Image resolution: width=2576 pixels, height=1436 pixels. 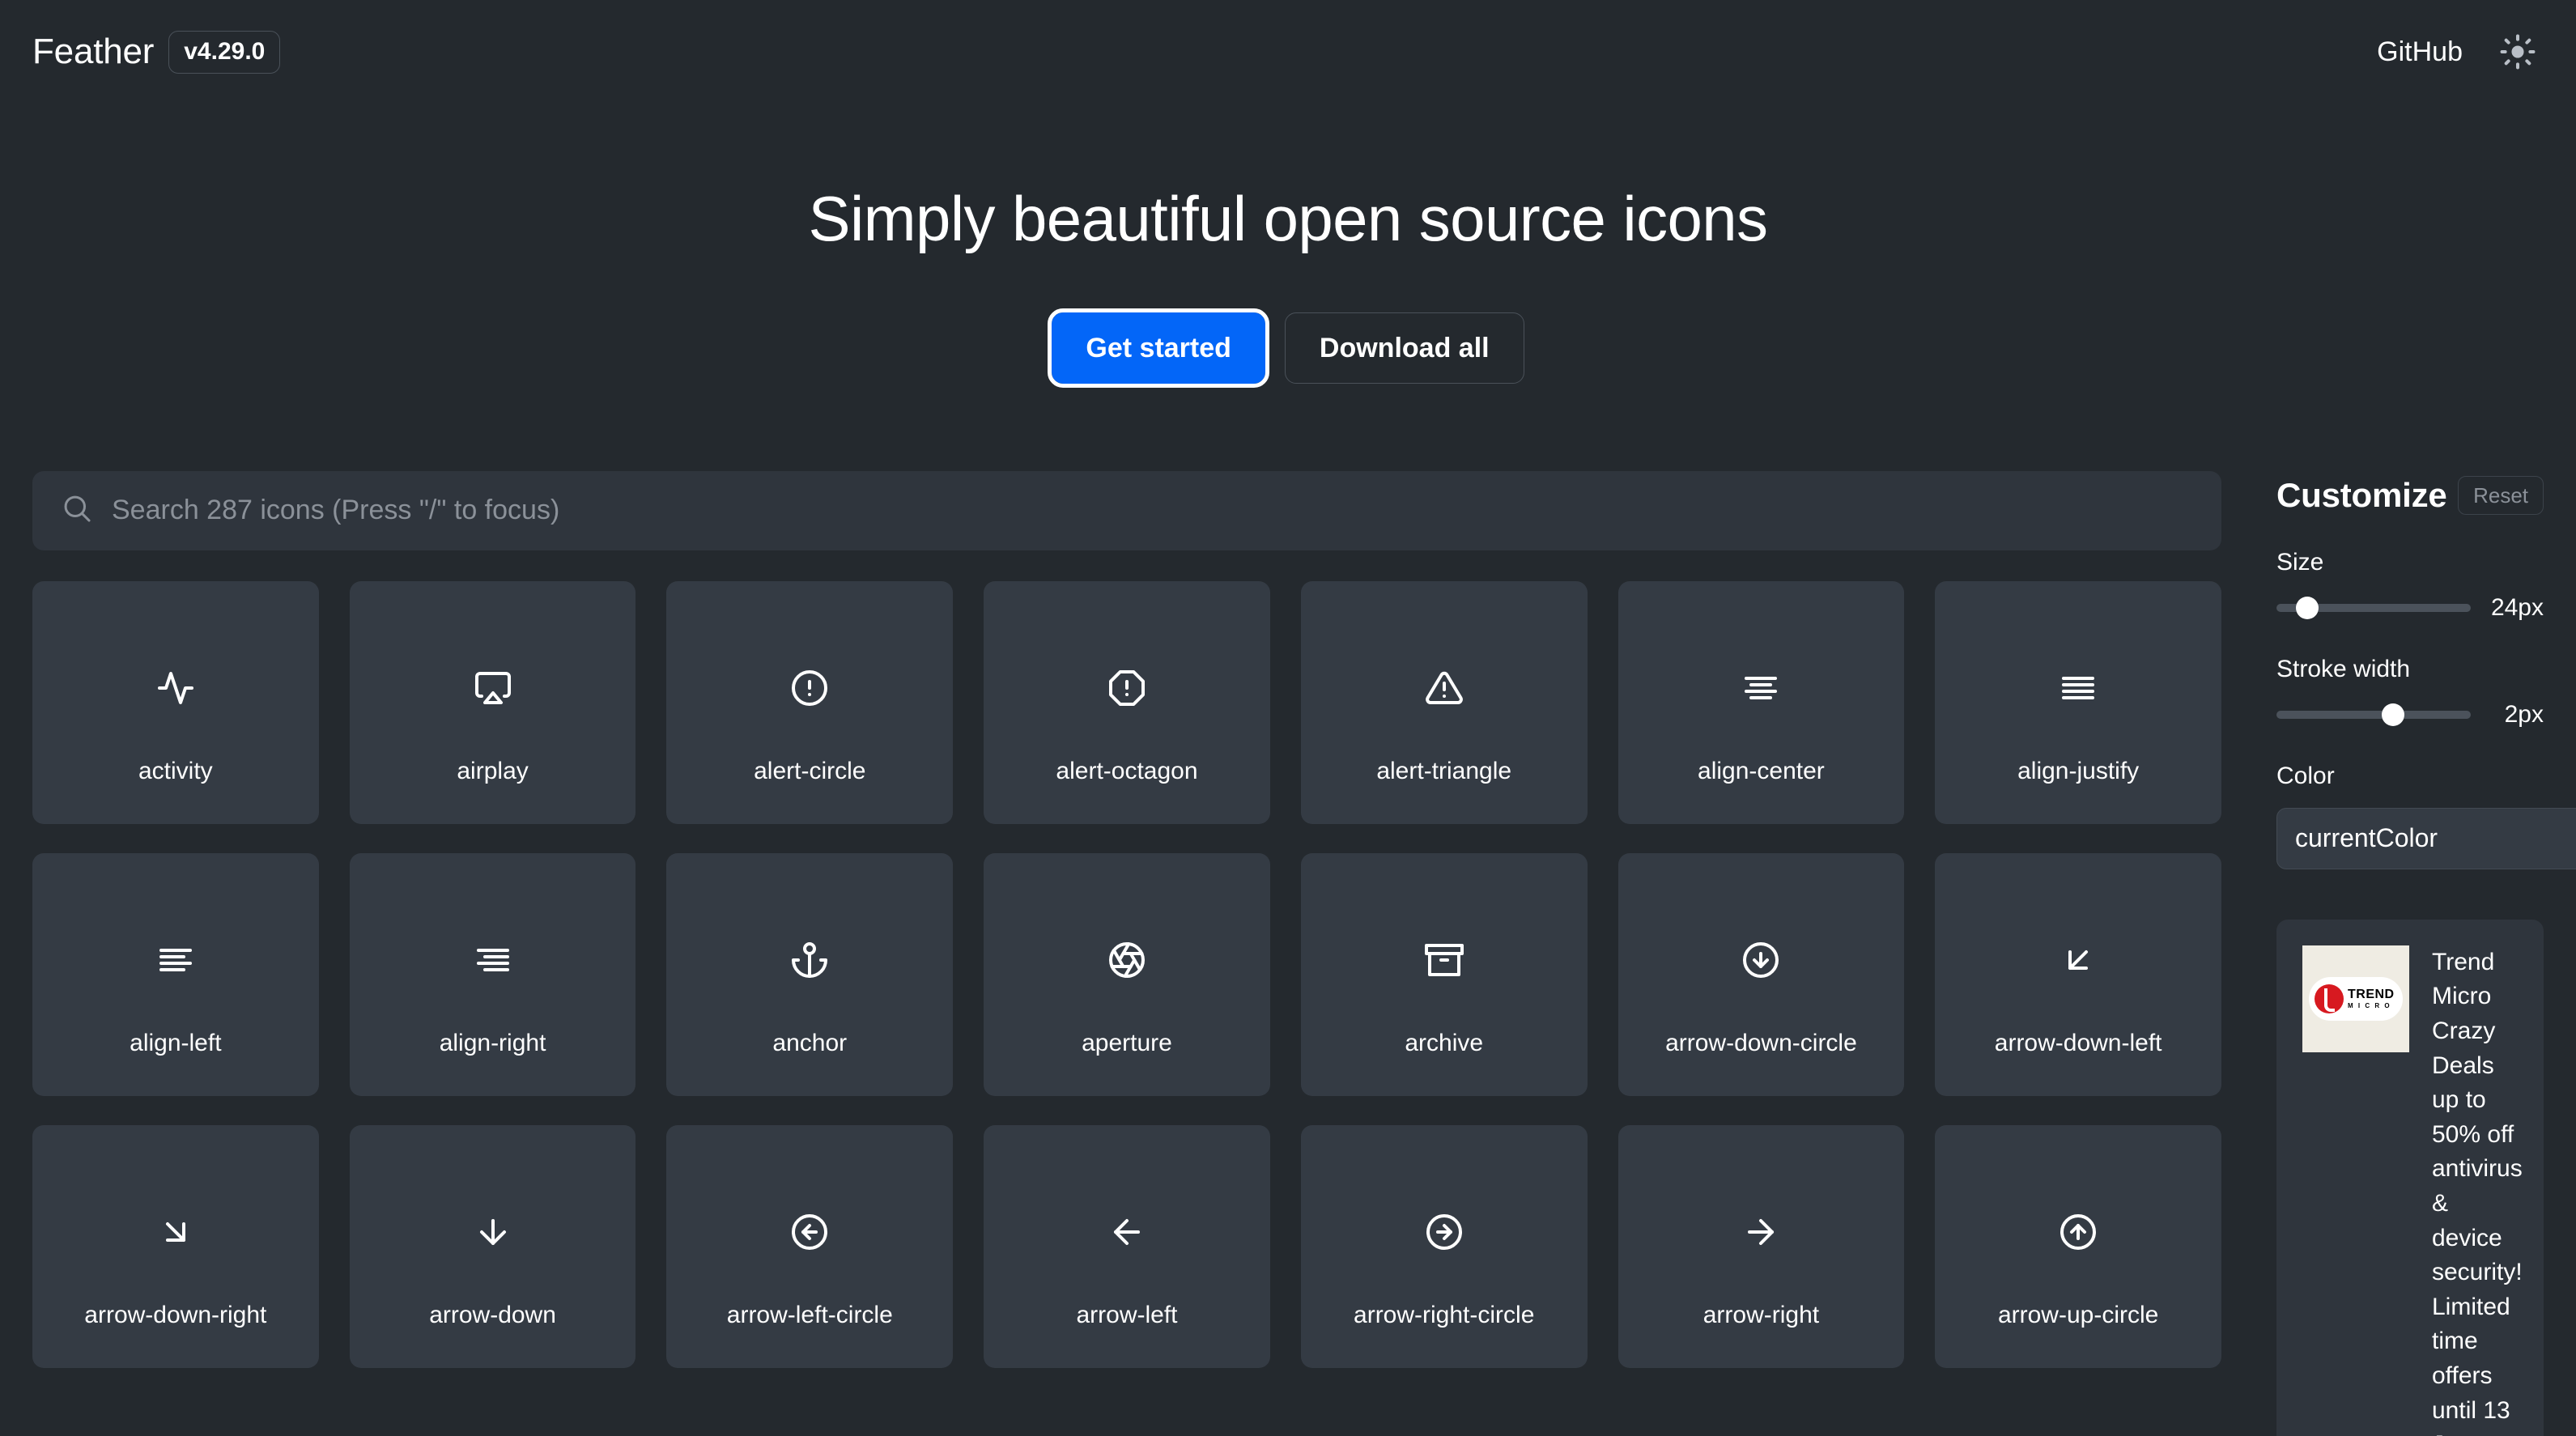 I want to click on icon-card-arrow-right: arrow-right, so click(x=1761, y=1246).